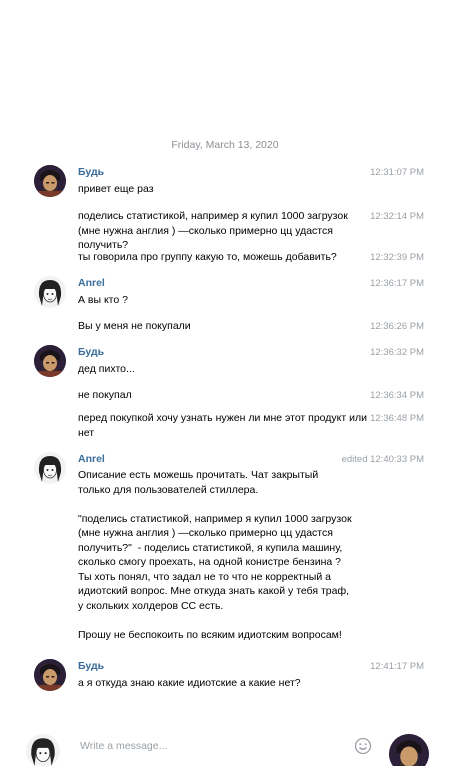 This screenshot has width=450, height=766. I want to click on message-text: не покупал, so click(105, 395).